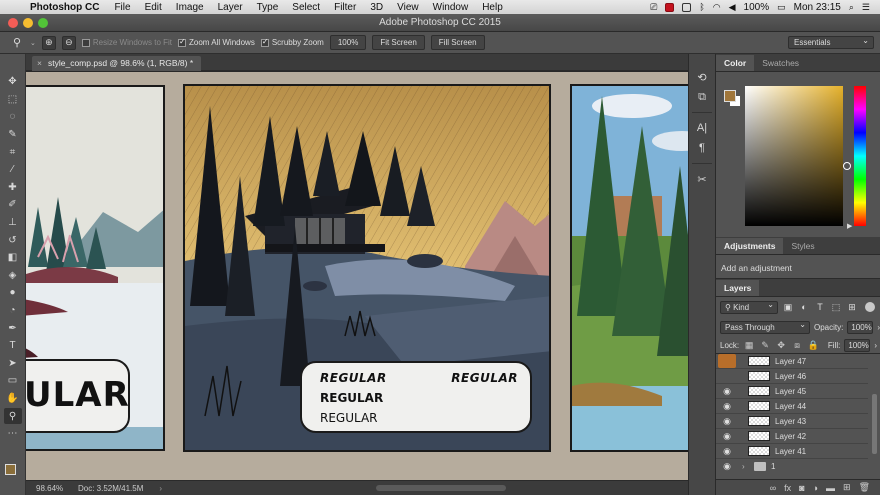  What do you see at coordinates (292, 42) in the screenshot?
I see `scrubby-zoom-option: Scrubby Zoom` at bounding box center [292, 42].